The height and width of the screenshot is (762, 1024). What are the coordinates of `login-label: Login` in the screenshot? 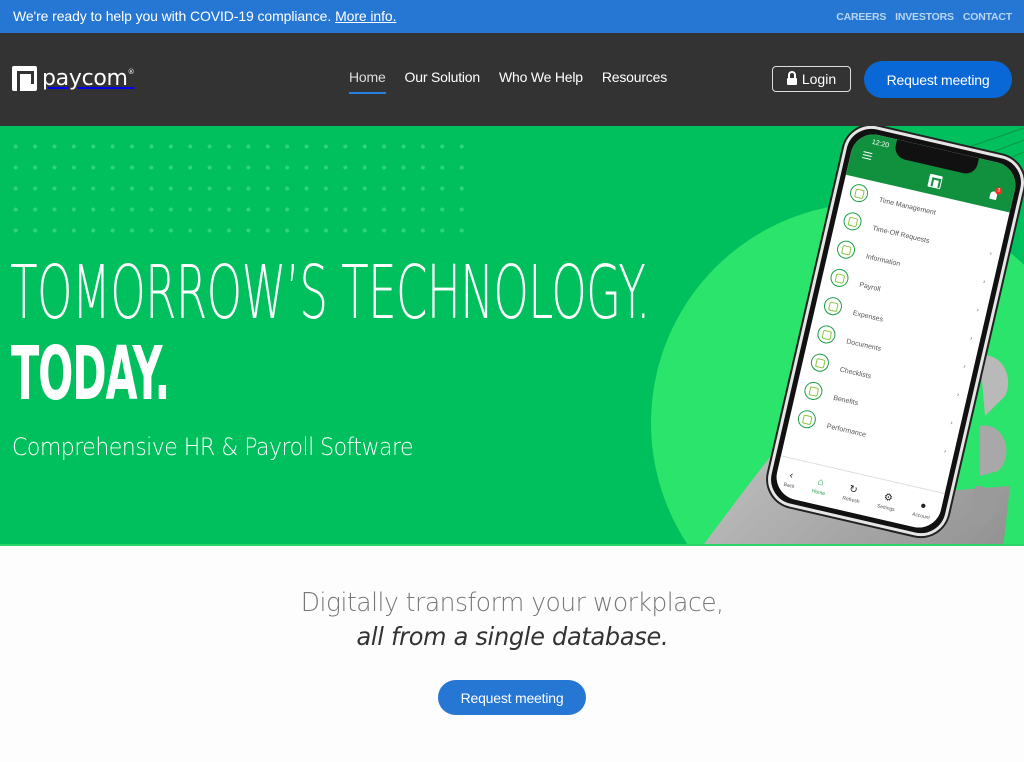 It's located at (819, 79).